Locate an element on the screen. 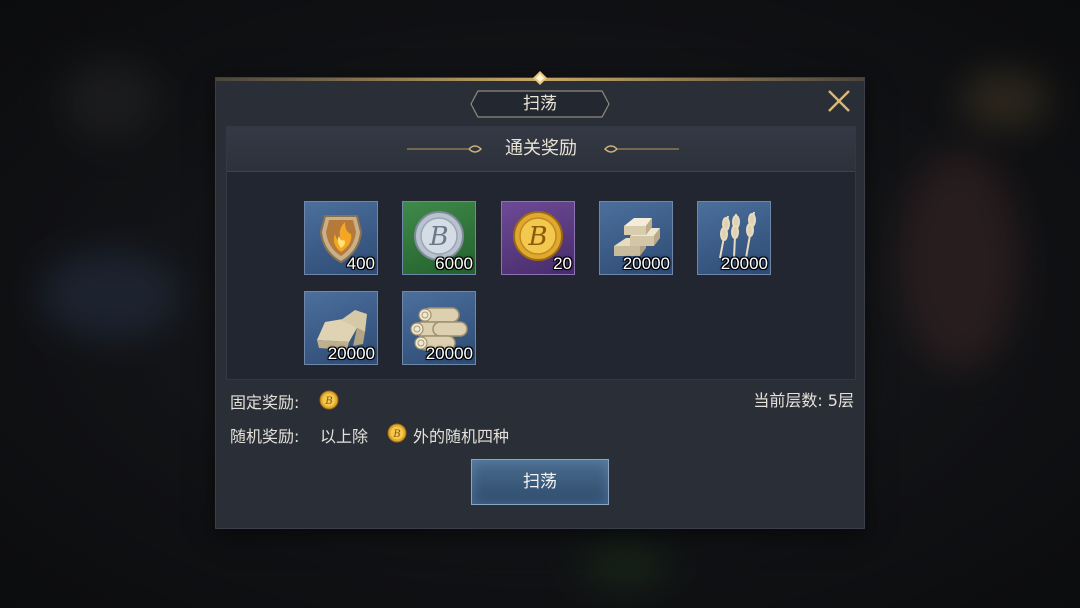 The width and height of the screenshot is (1080, 608). reward-quantity: 6000 is located at coordinates (454, 263).